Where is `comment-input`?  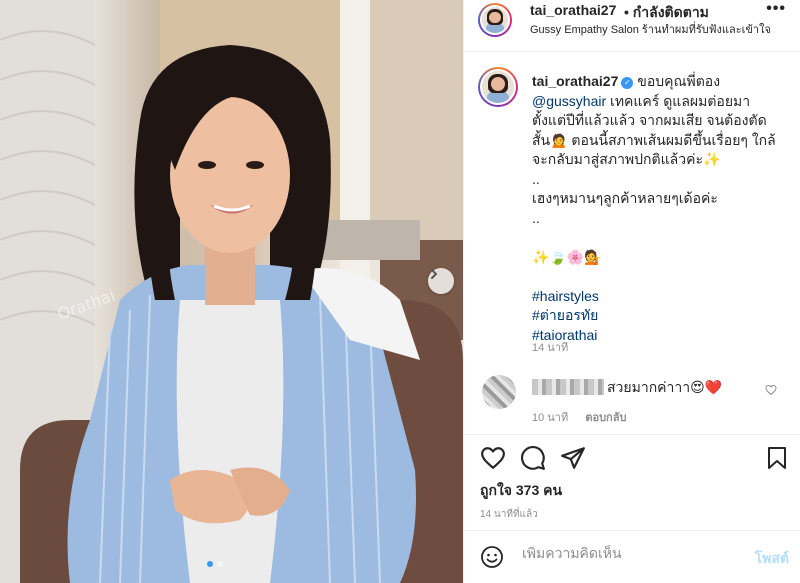 comment-input is located at coordinates (627, 553).